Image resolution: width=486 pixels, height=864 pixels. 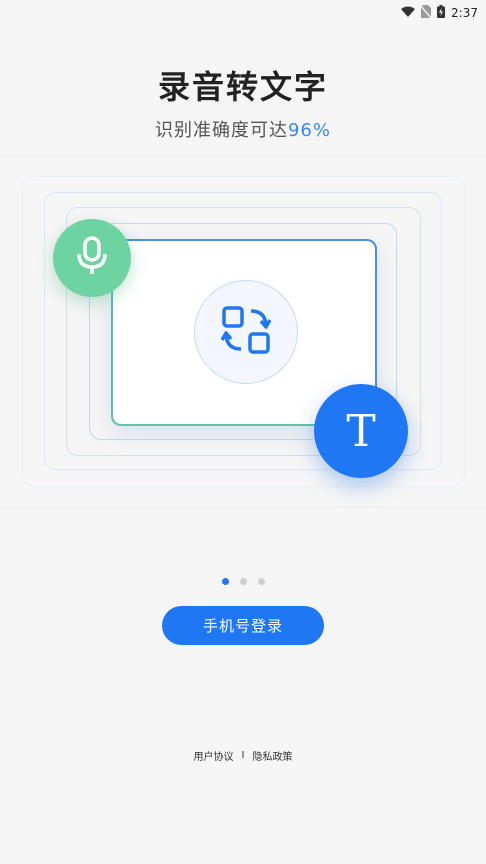 I want to click on convert-icon, so click(x=246, y=332).